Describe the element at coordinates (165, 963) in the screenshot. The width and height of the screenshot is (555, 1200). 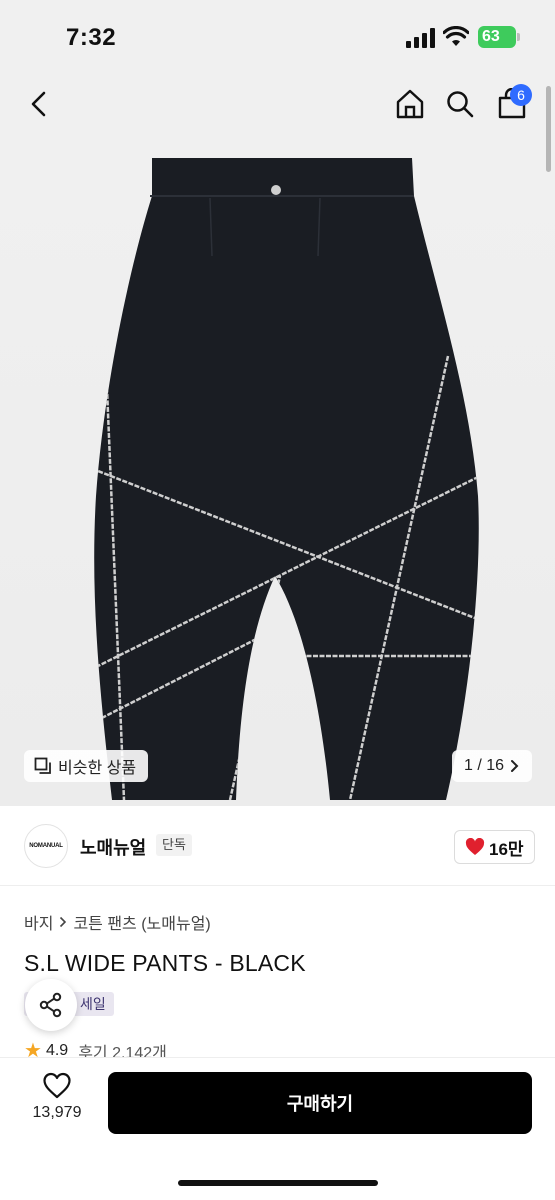
I see `product-title: S.L WIDE PANTS - BLACK` at that location.